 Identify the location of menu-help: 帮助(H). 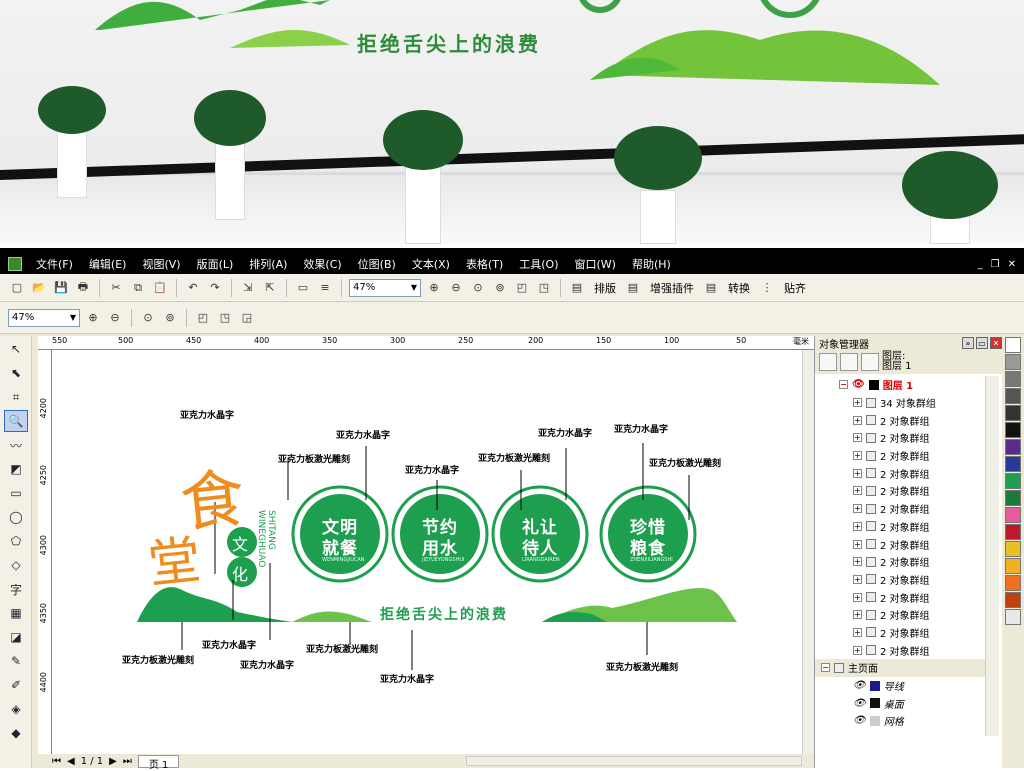
(651, 264).